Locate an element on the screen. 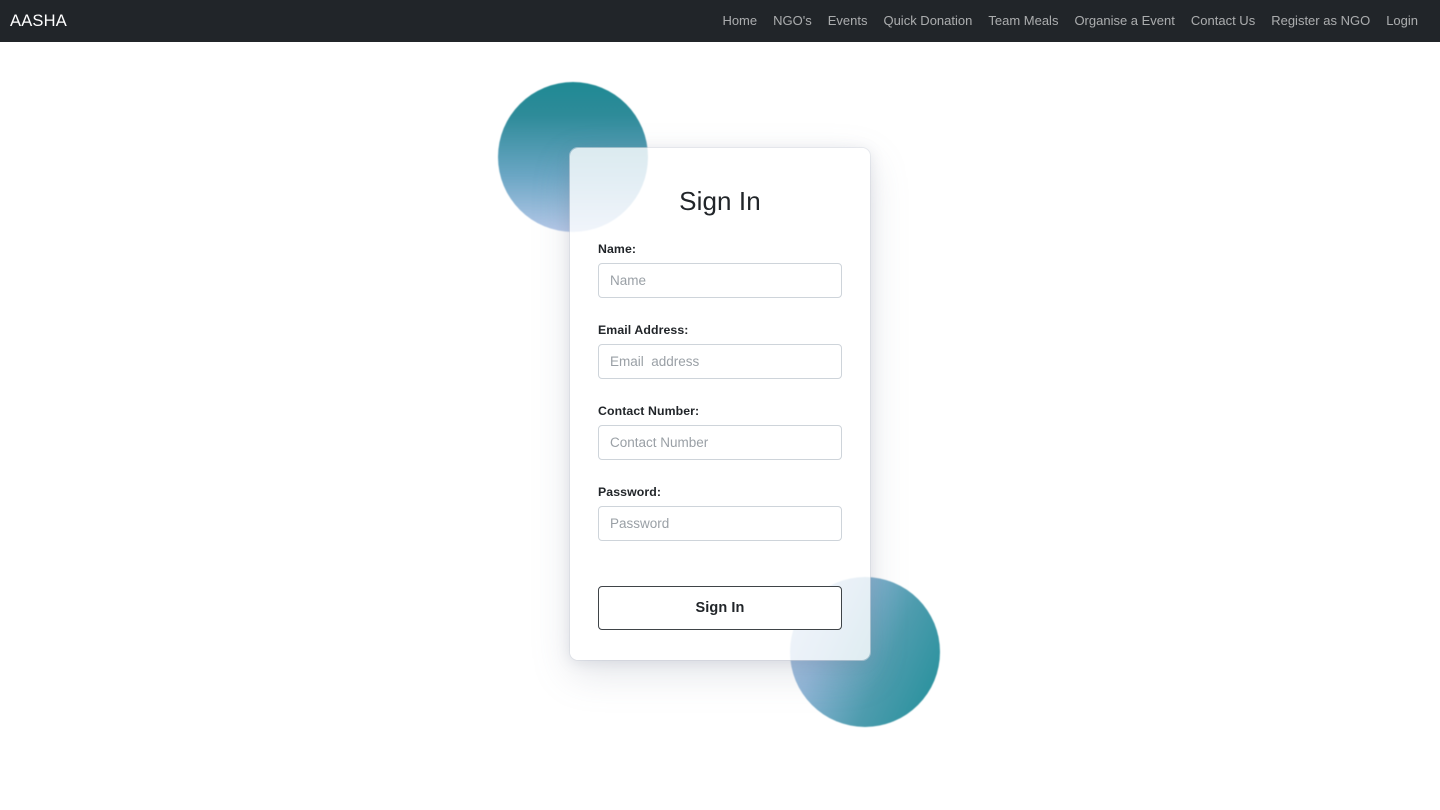 This screenshot has height=810, width=1440. nav-link-team-meals: Team Meals is located at coordinates (1023, 21).